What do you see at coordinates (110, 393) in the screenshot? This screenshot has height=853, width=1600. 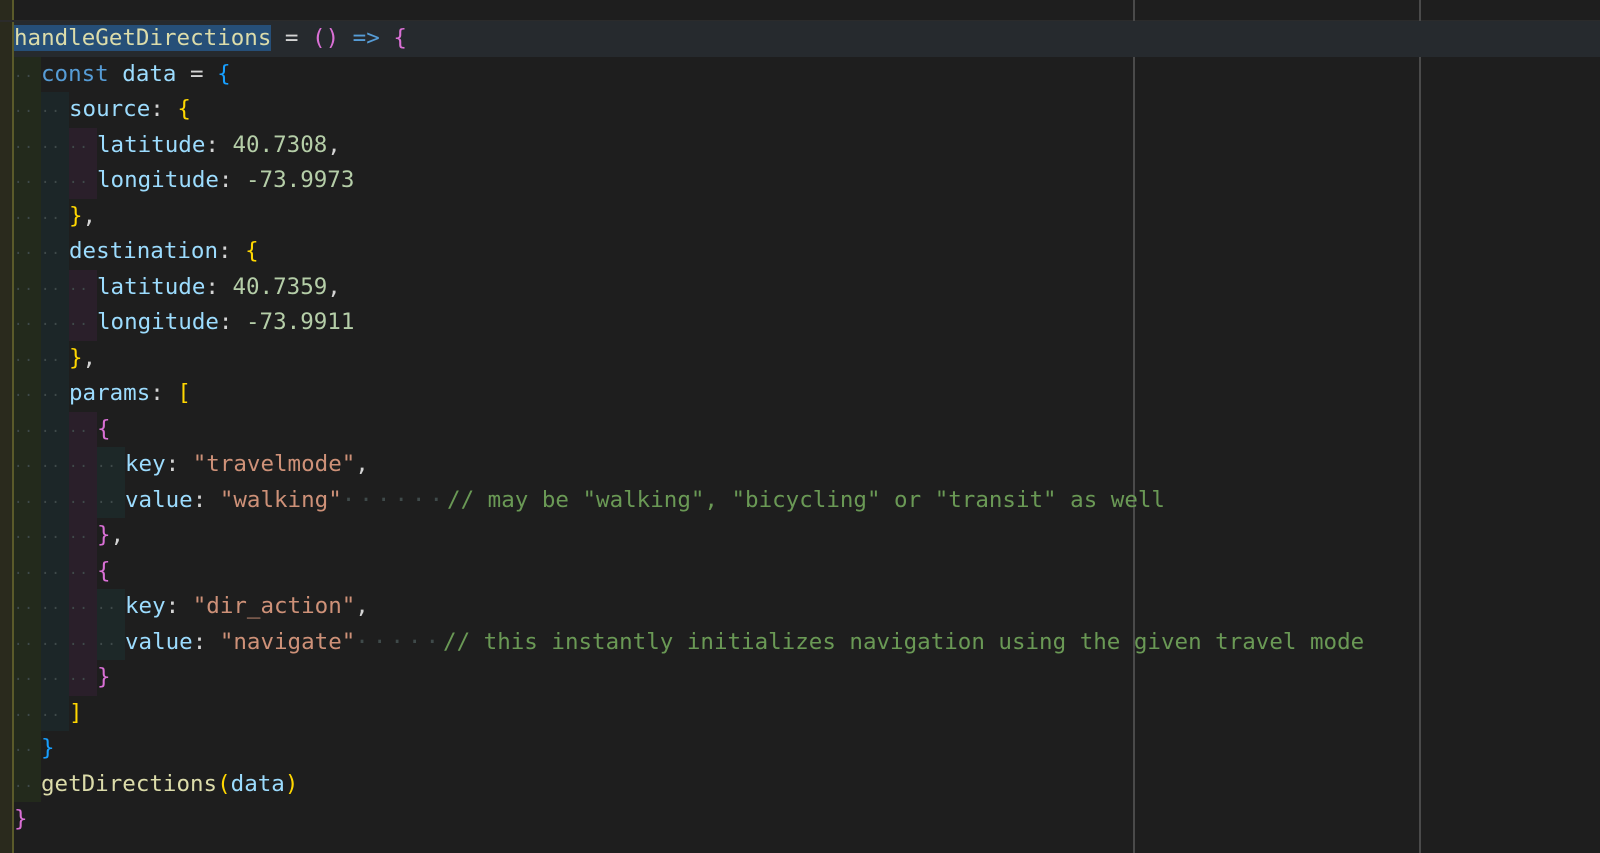 I see `code-token: params` at bounding box center [110, 393].